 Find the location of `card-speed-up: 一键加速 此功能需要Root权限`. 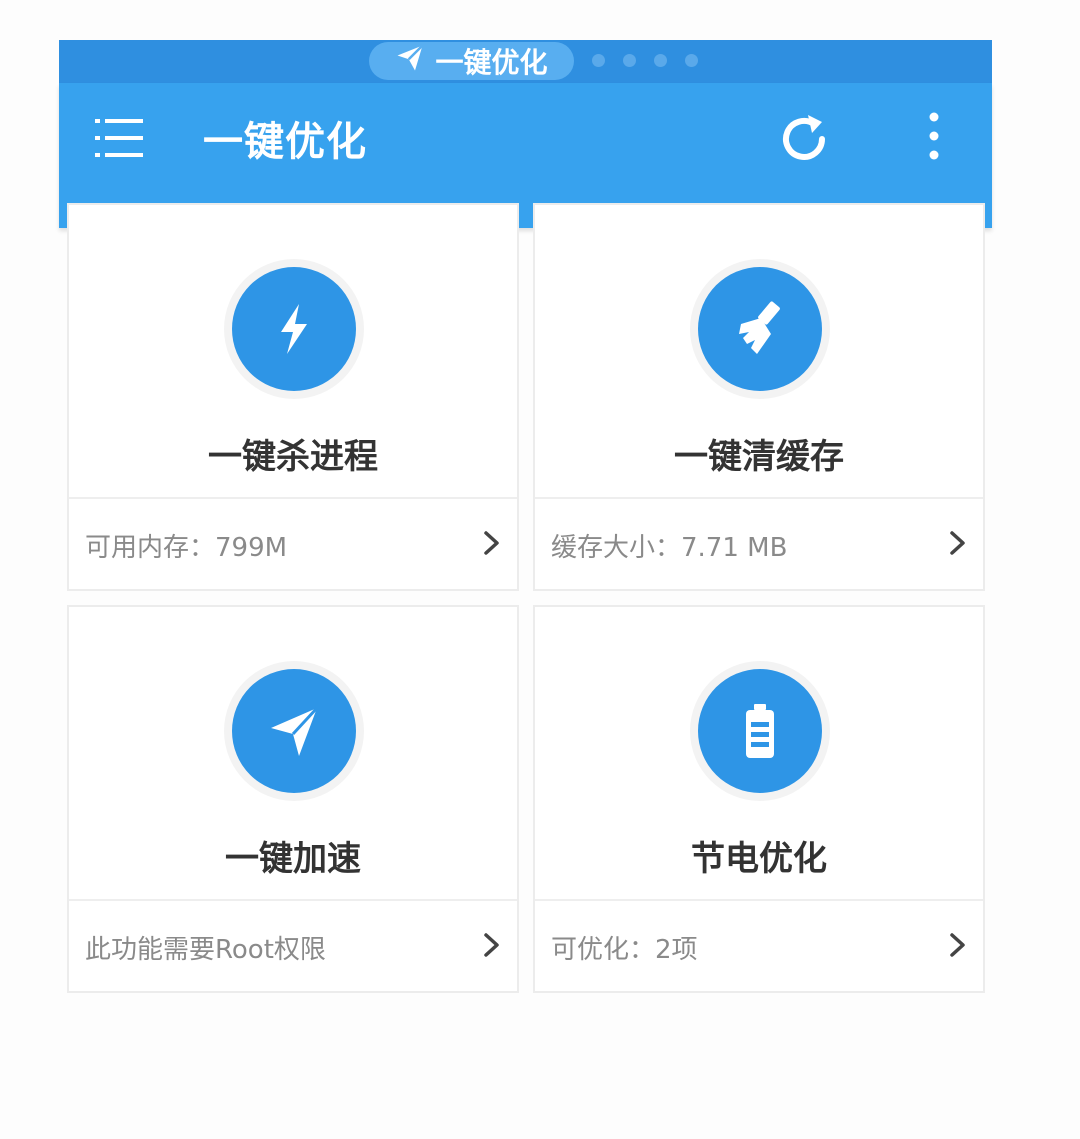

card-speed-up: 一键加速 此功能需要Root权限 is located at coordinates (293, 799).